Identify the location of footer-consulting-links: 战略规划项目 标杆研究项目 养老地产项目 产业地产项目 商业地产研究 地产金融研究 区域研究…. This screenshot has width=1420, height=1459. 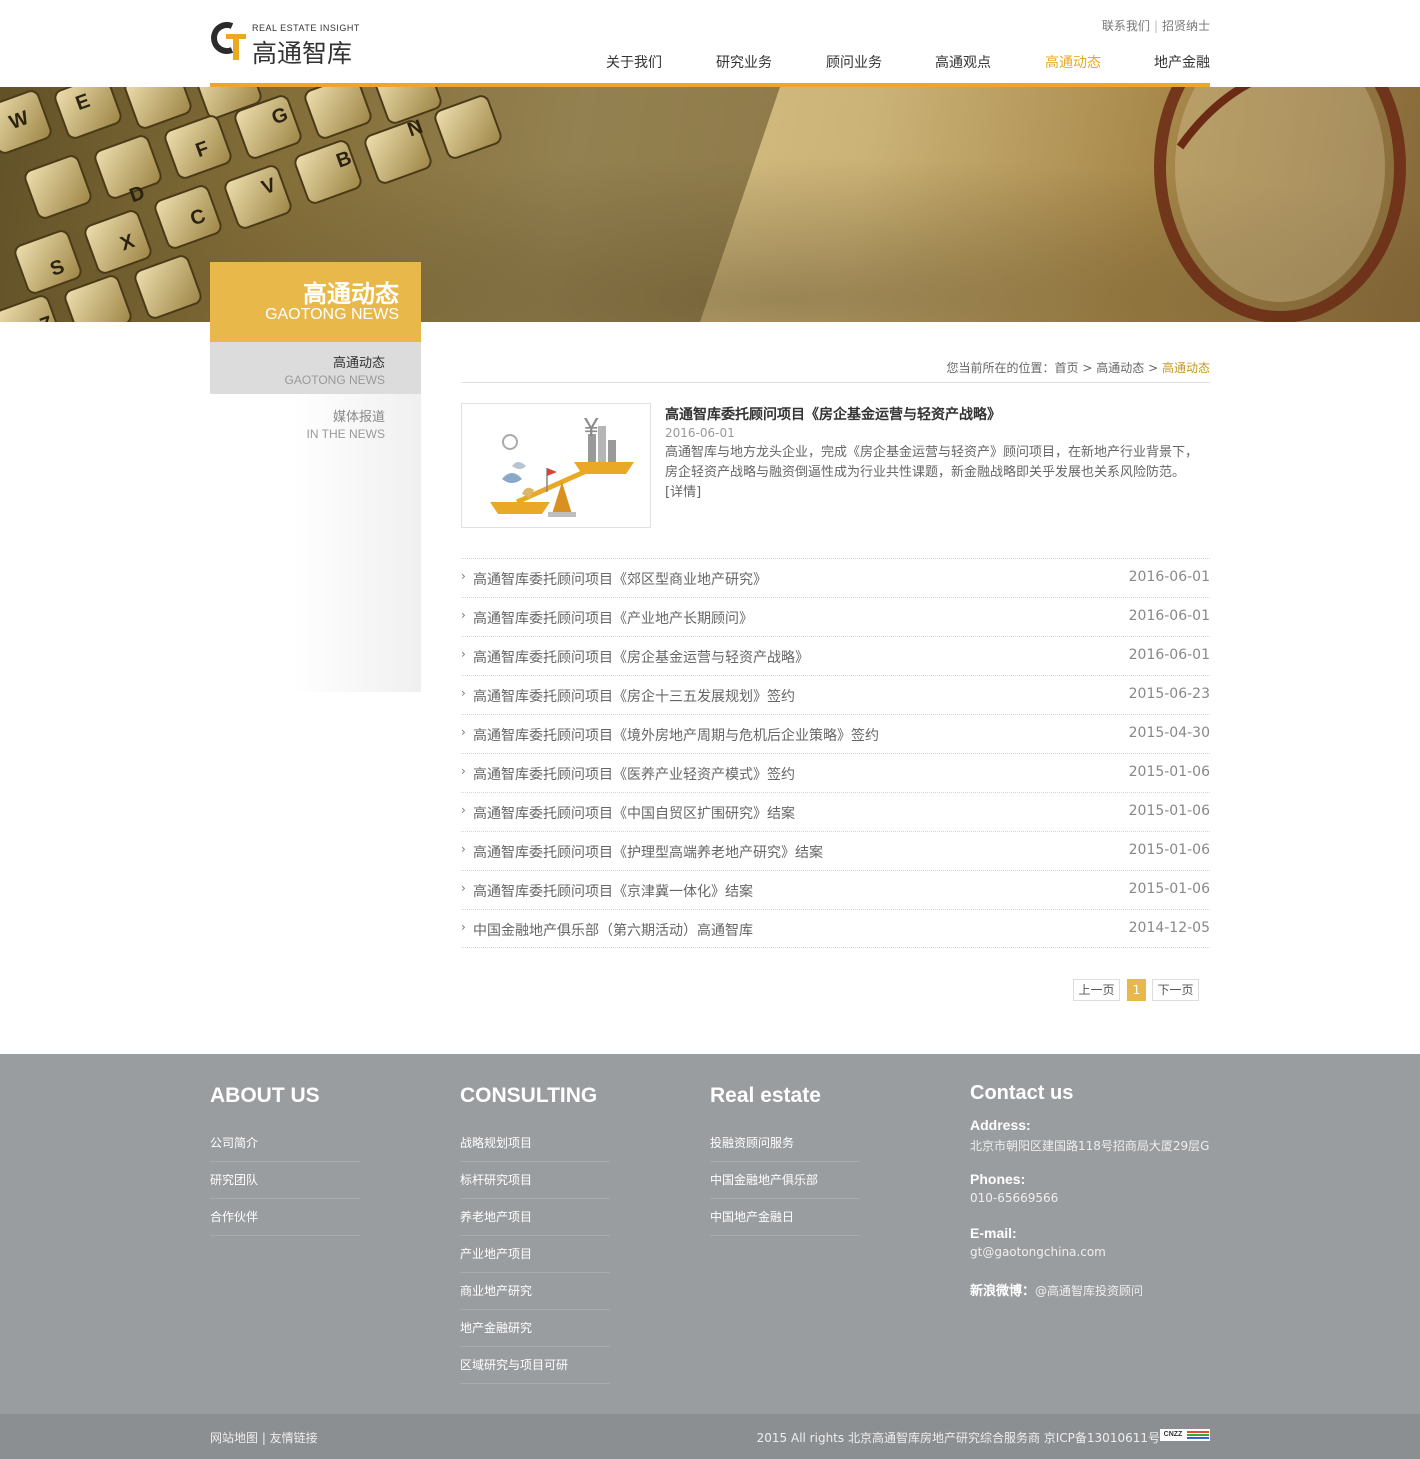
(535, 1254).